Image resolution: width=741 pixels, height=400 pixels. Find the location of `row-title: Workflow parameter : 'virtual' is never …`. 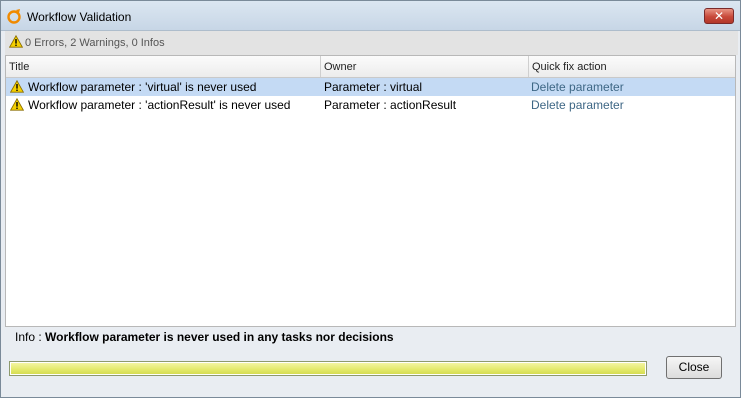

row-title: Workflow parameter : 'virtual' is never … is located at coordinates (142, 87).